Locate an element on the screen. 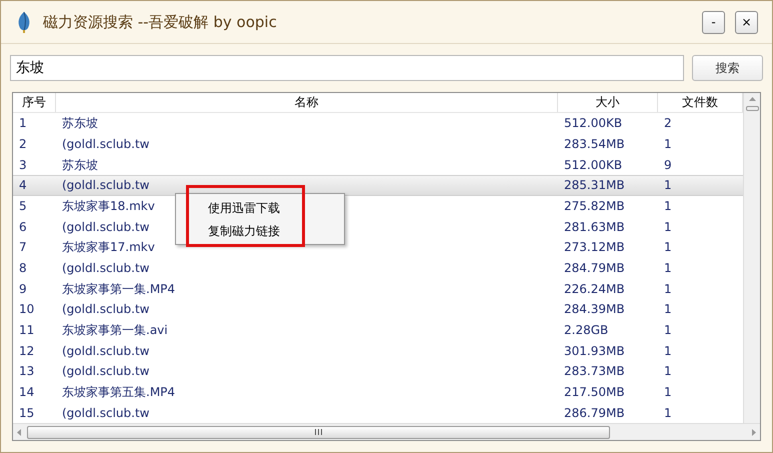 The image size is (773, 453). table-cell-text: 东坡家事第一集.avi is located at coordinates (115, 331).